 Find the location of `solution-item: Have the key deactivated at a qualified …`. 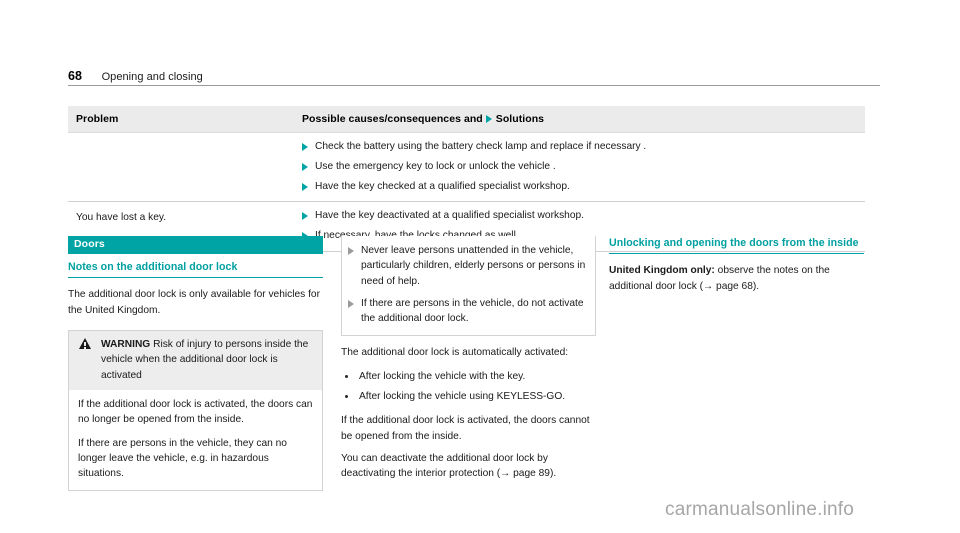

solution-item: Have the key deactivated at a qualified … is located at coordinates (579, 216).